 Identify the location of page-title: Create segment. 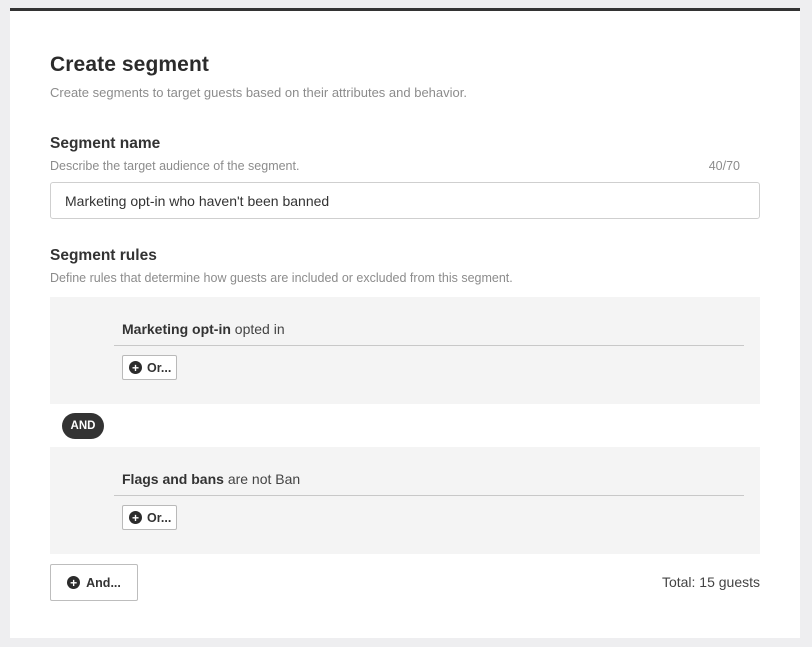
(129, 64).